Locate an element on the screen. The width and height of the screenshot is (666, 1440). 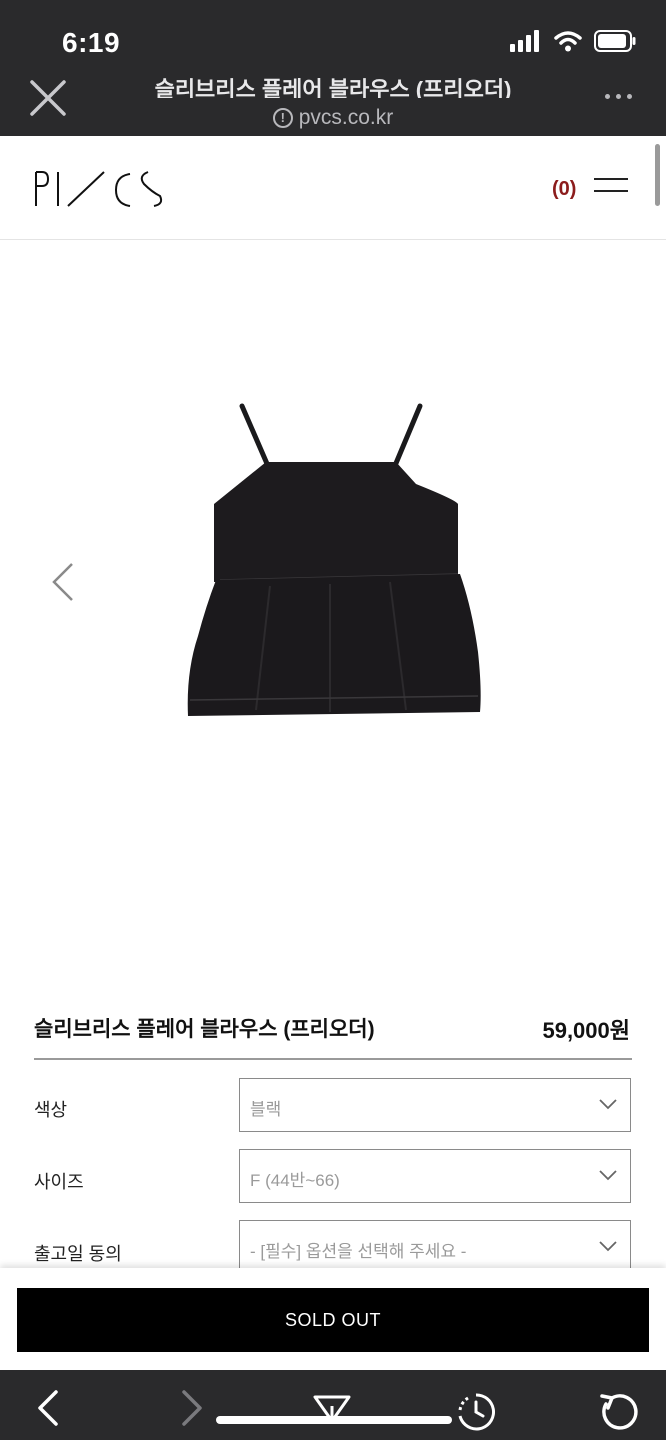
browser-page-title: 슬리브리스 플레어 블라우스 (프리오더) is located at coordinates (333, 87).